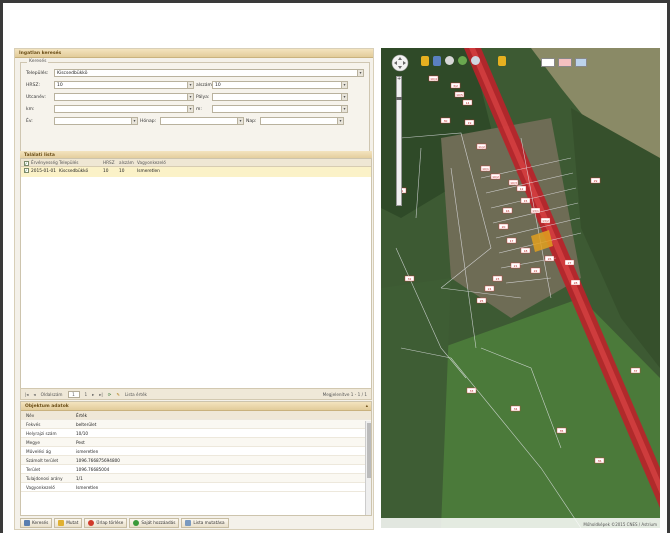  What do you see at coordinates (124, 109) in the screenshot?
I see `km-input: ▾` at bounding box center [124, 109].